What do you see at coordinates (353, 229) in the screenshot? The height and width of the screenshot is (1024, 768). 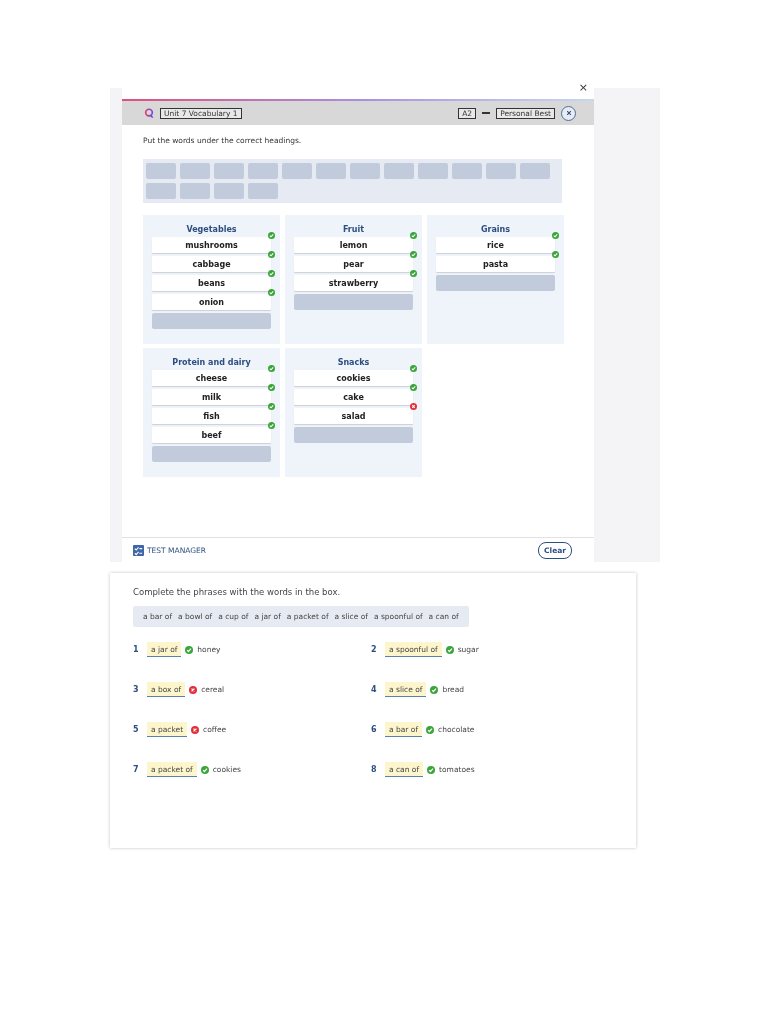 I see `category-heading: Fruit` at bounding box center [353, 229].